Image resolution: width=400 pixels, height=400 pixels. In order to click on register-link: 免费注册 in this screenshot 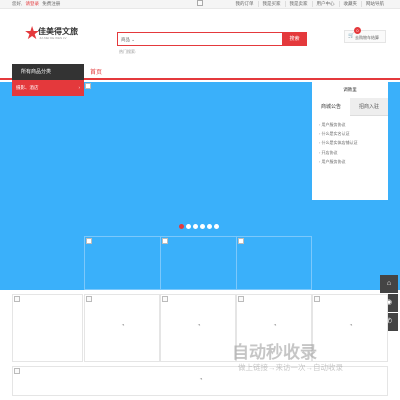, I will do `click(51, 3)`.